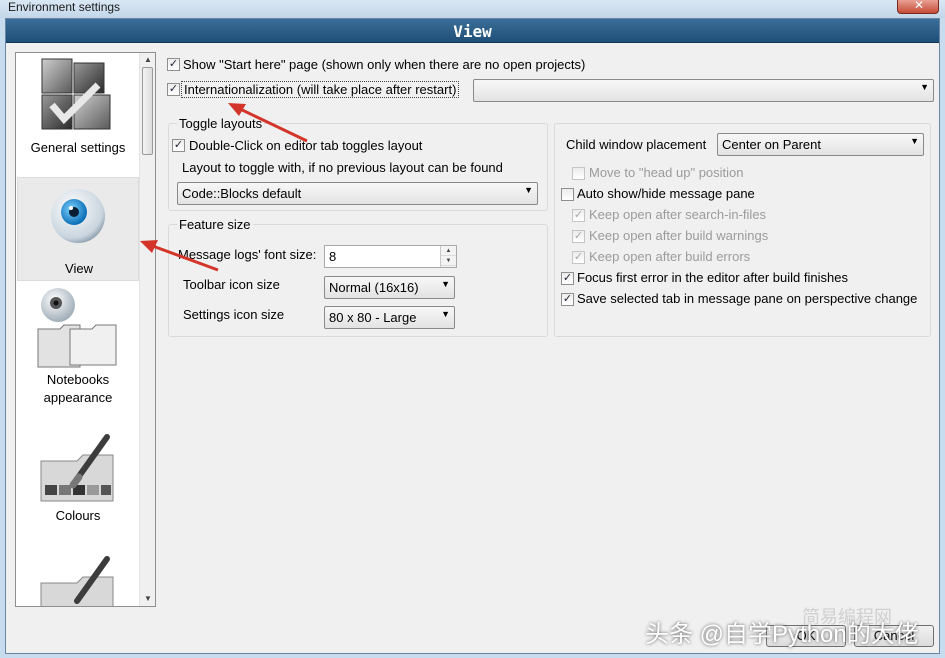 This screenshot has width=945, height=658. I want to click on keep-open-warnings-label: Keep open after build warnings, so click(679, 235).